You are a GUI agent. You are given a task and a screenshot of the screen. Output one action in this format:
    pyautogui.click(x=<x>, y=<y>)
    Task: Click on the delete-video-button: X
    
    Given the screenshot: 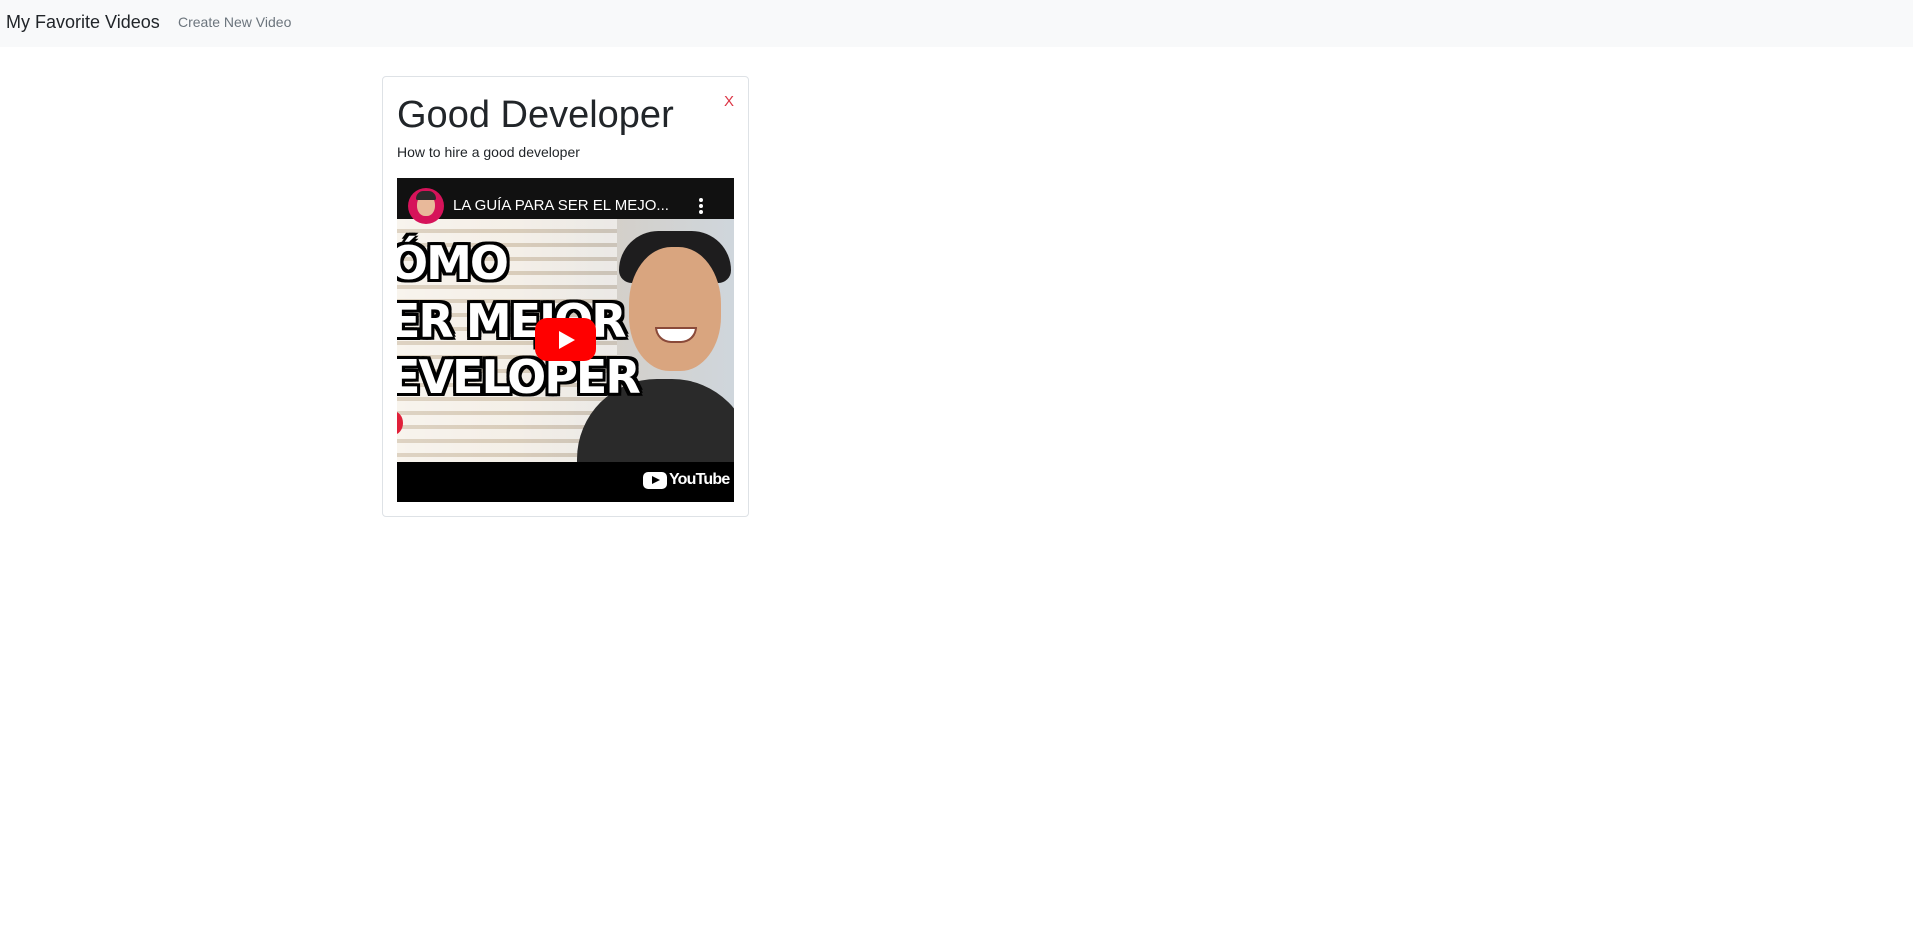 What is the action you would take?
    pyautogui.click(x=729, y=101)
    